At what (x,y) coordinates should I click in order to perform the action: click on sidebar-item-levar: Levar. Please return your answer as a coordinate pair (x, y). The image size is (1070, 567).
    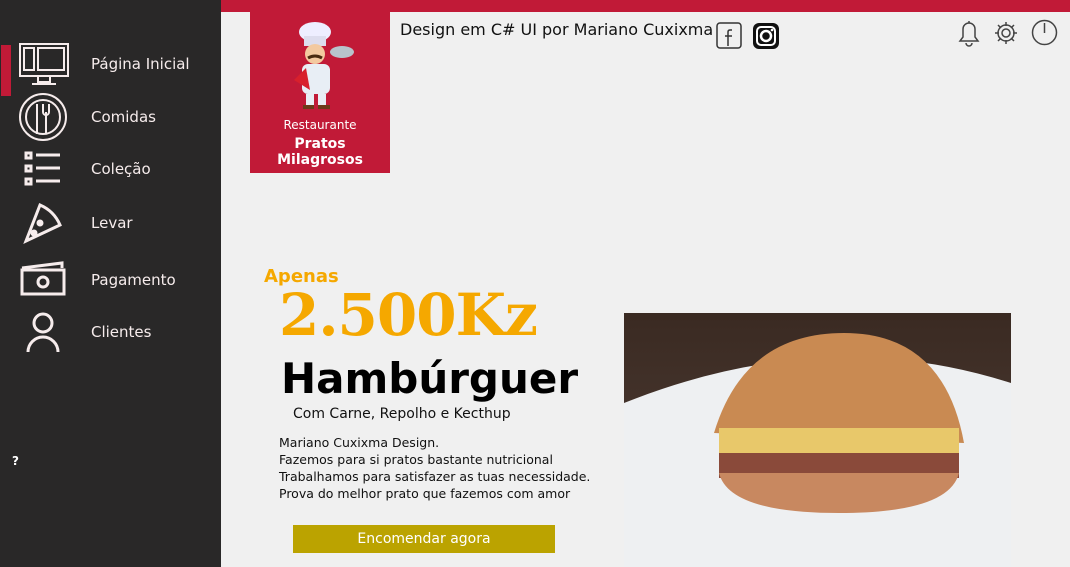
    Looking at the image, I should click on (110, 223).